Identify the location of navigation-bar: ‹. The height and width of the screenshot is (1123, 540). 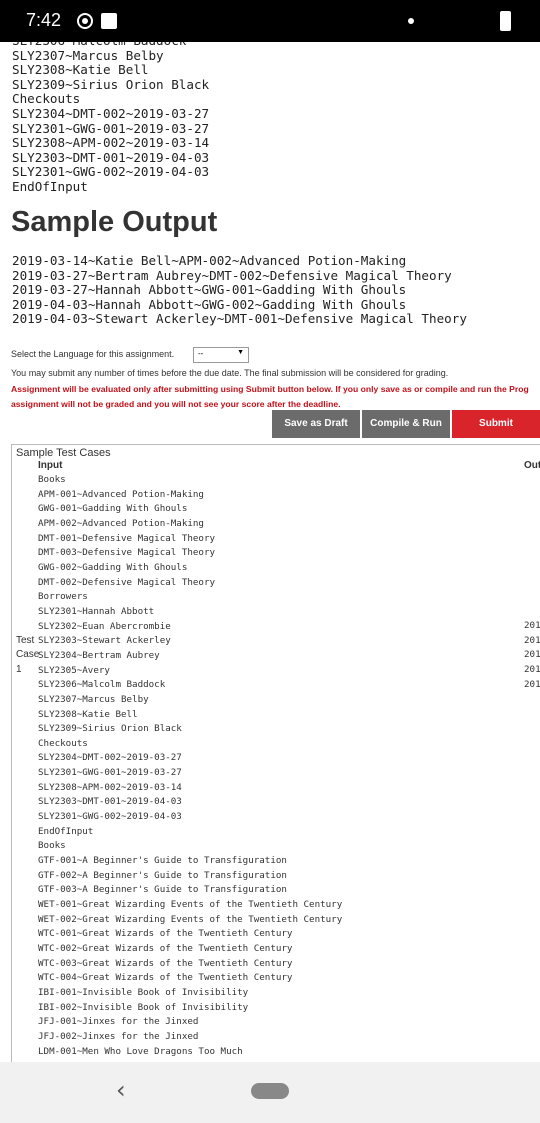
(270, 1092).